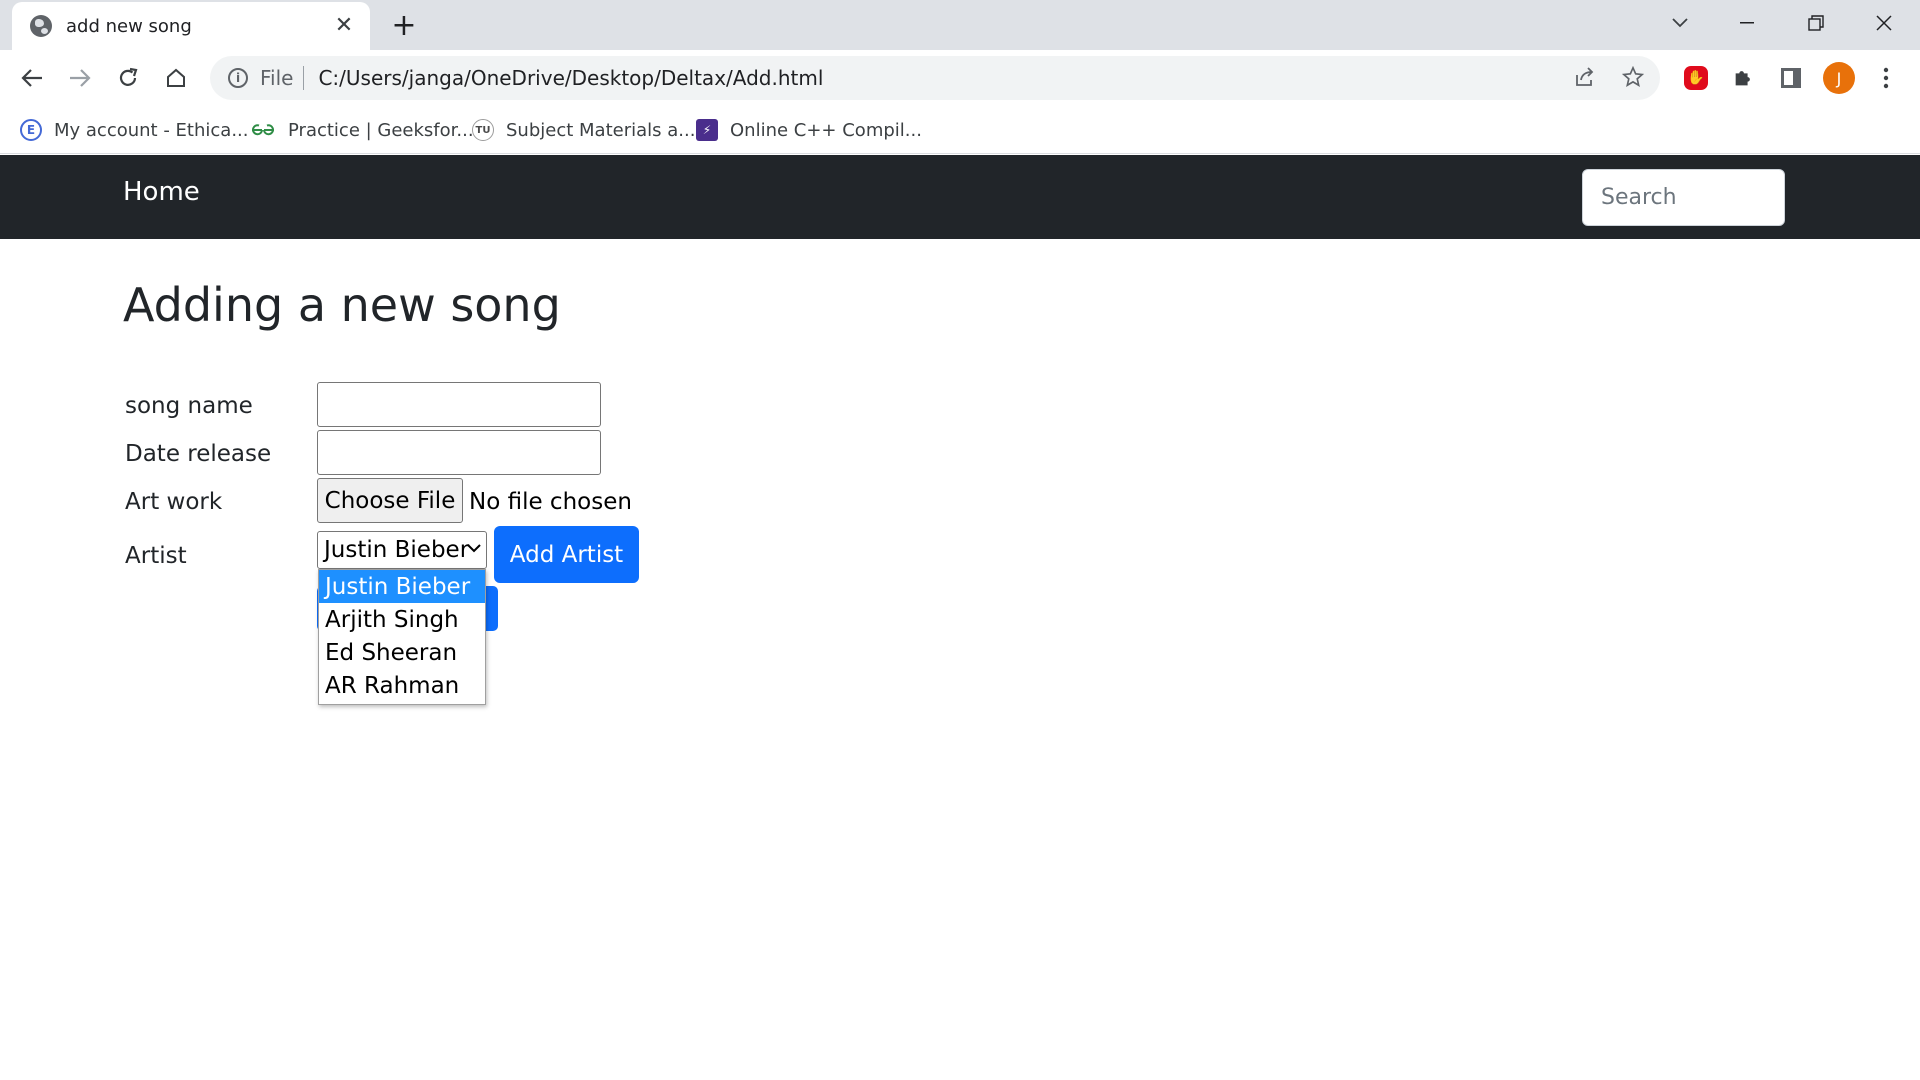  What do you see at coordinates (277, 78) in the screenshot?
I see `url-scheme: File` at bounding box center [277, 78].